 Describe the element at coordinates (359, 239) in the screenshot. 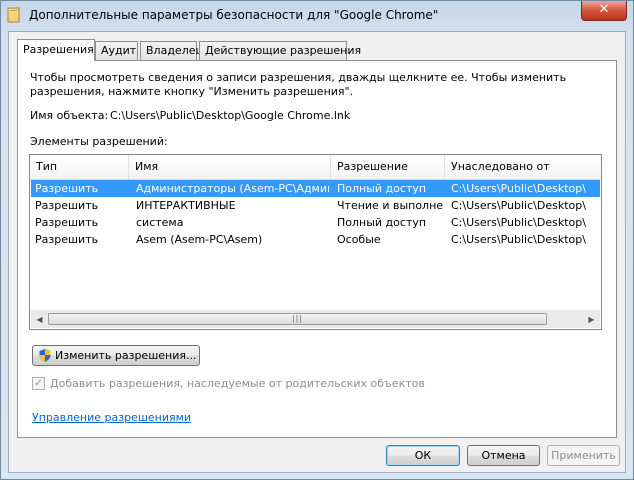

I see `cell-permission: Особые` at that location.